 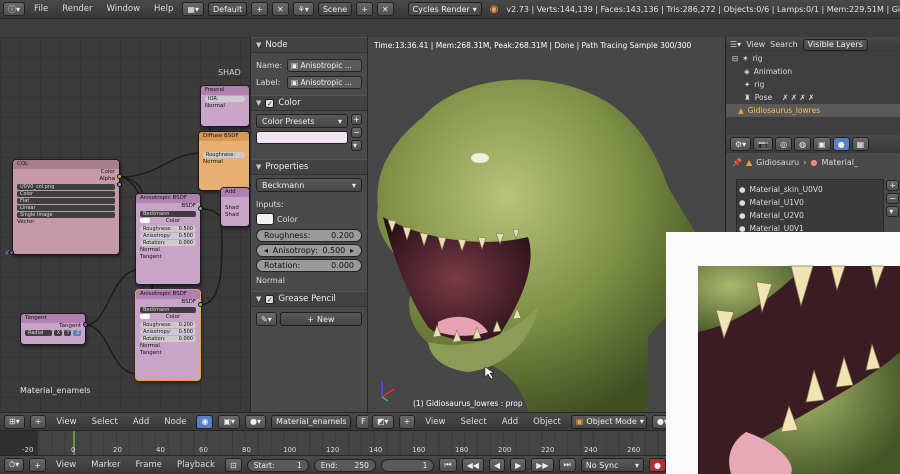 What do you see at coordinates (309, 185) in the screenshot?
I see `distribution-select: Beckmann ▾` at bounding box center [309, 185].